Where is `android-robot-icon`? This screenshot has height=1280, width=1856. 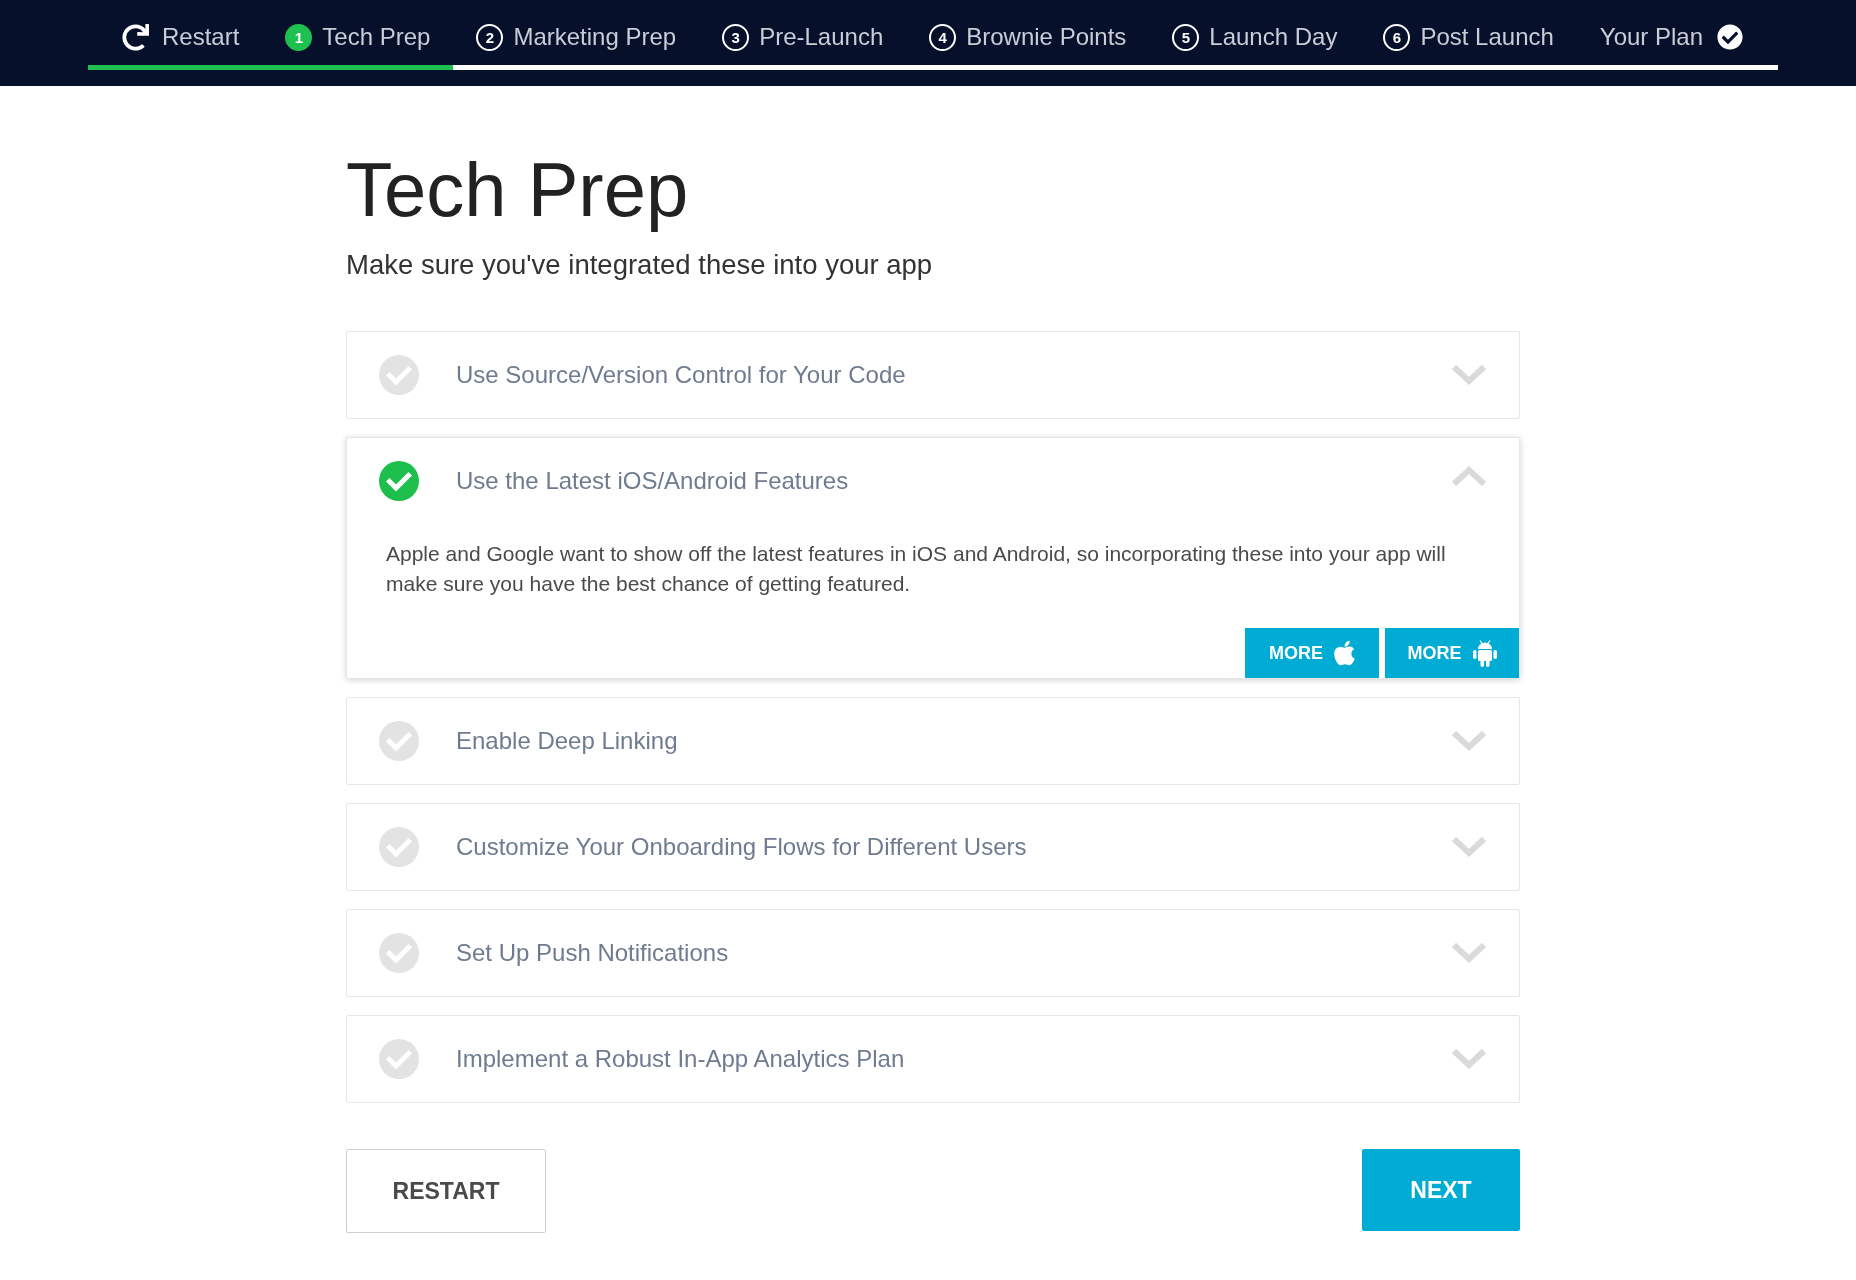
android-robot-icon is located at coordinates (1484, 653).